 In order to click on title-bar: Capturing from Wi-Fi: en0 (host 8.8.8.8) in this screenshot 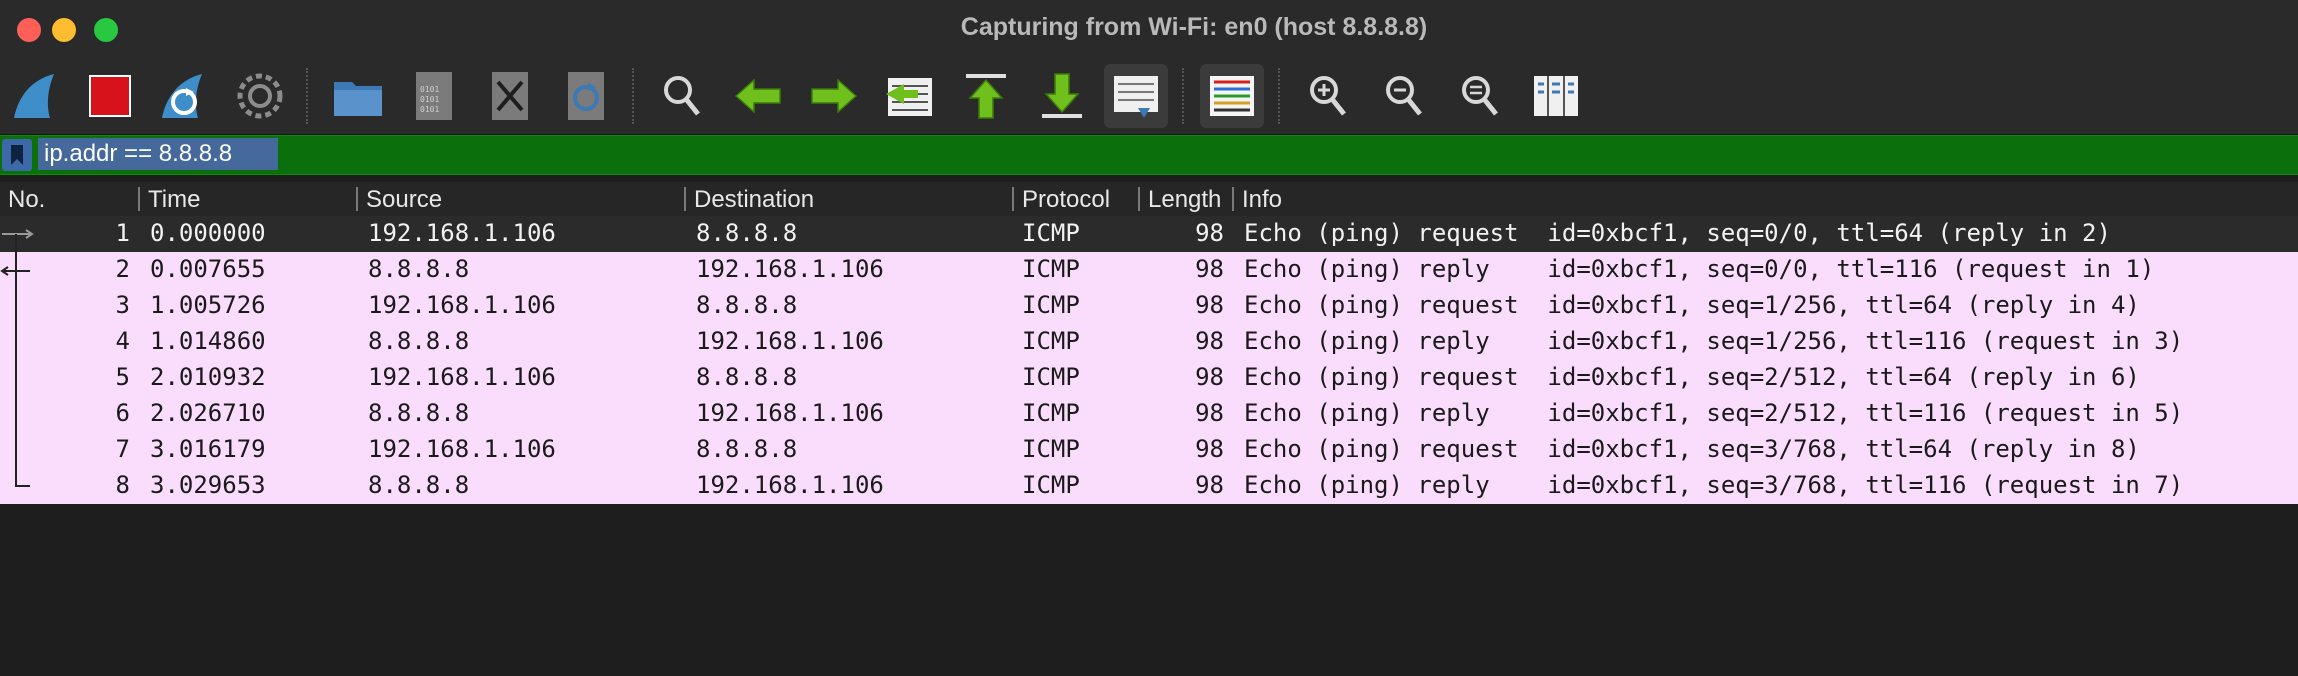, I will do `click(1149, 29)`.